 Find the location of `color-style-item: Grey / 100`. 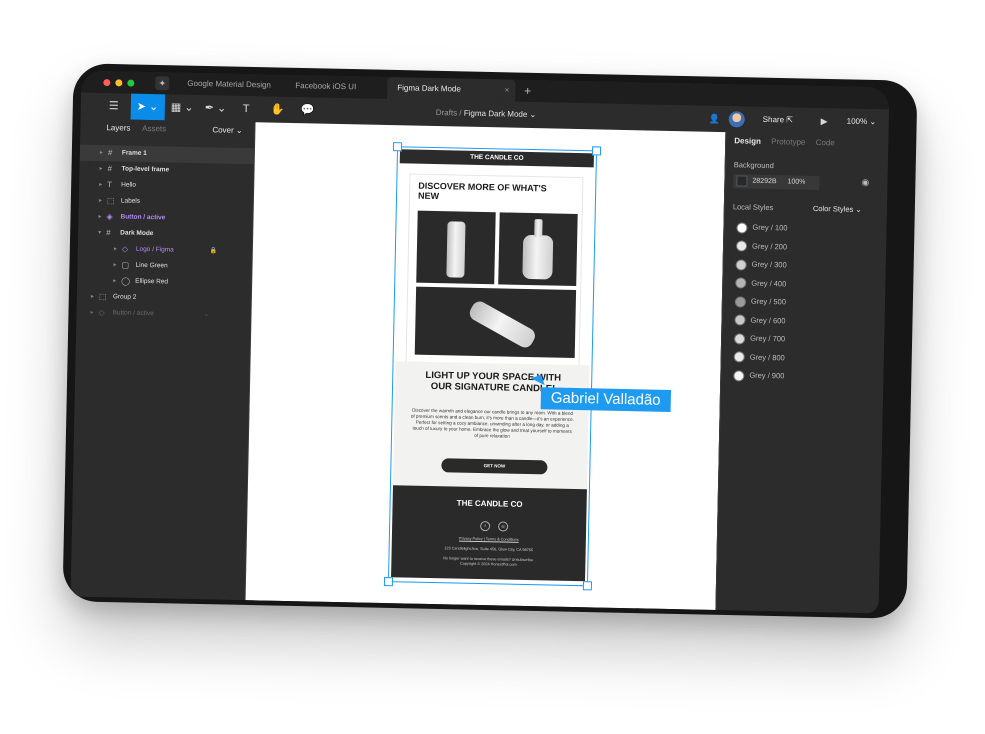

color-style-item: Grey / 100 is located at coordinates (762, 227).